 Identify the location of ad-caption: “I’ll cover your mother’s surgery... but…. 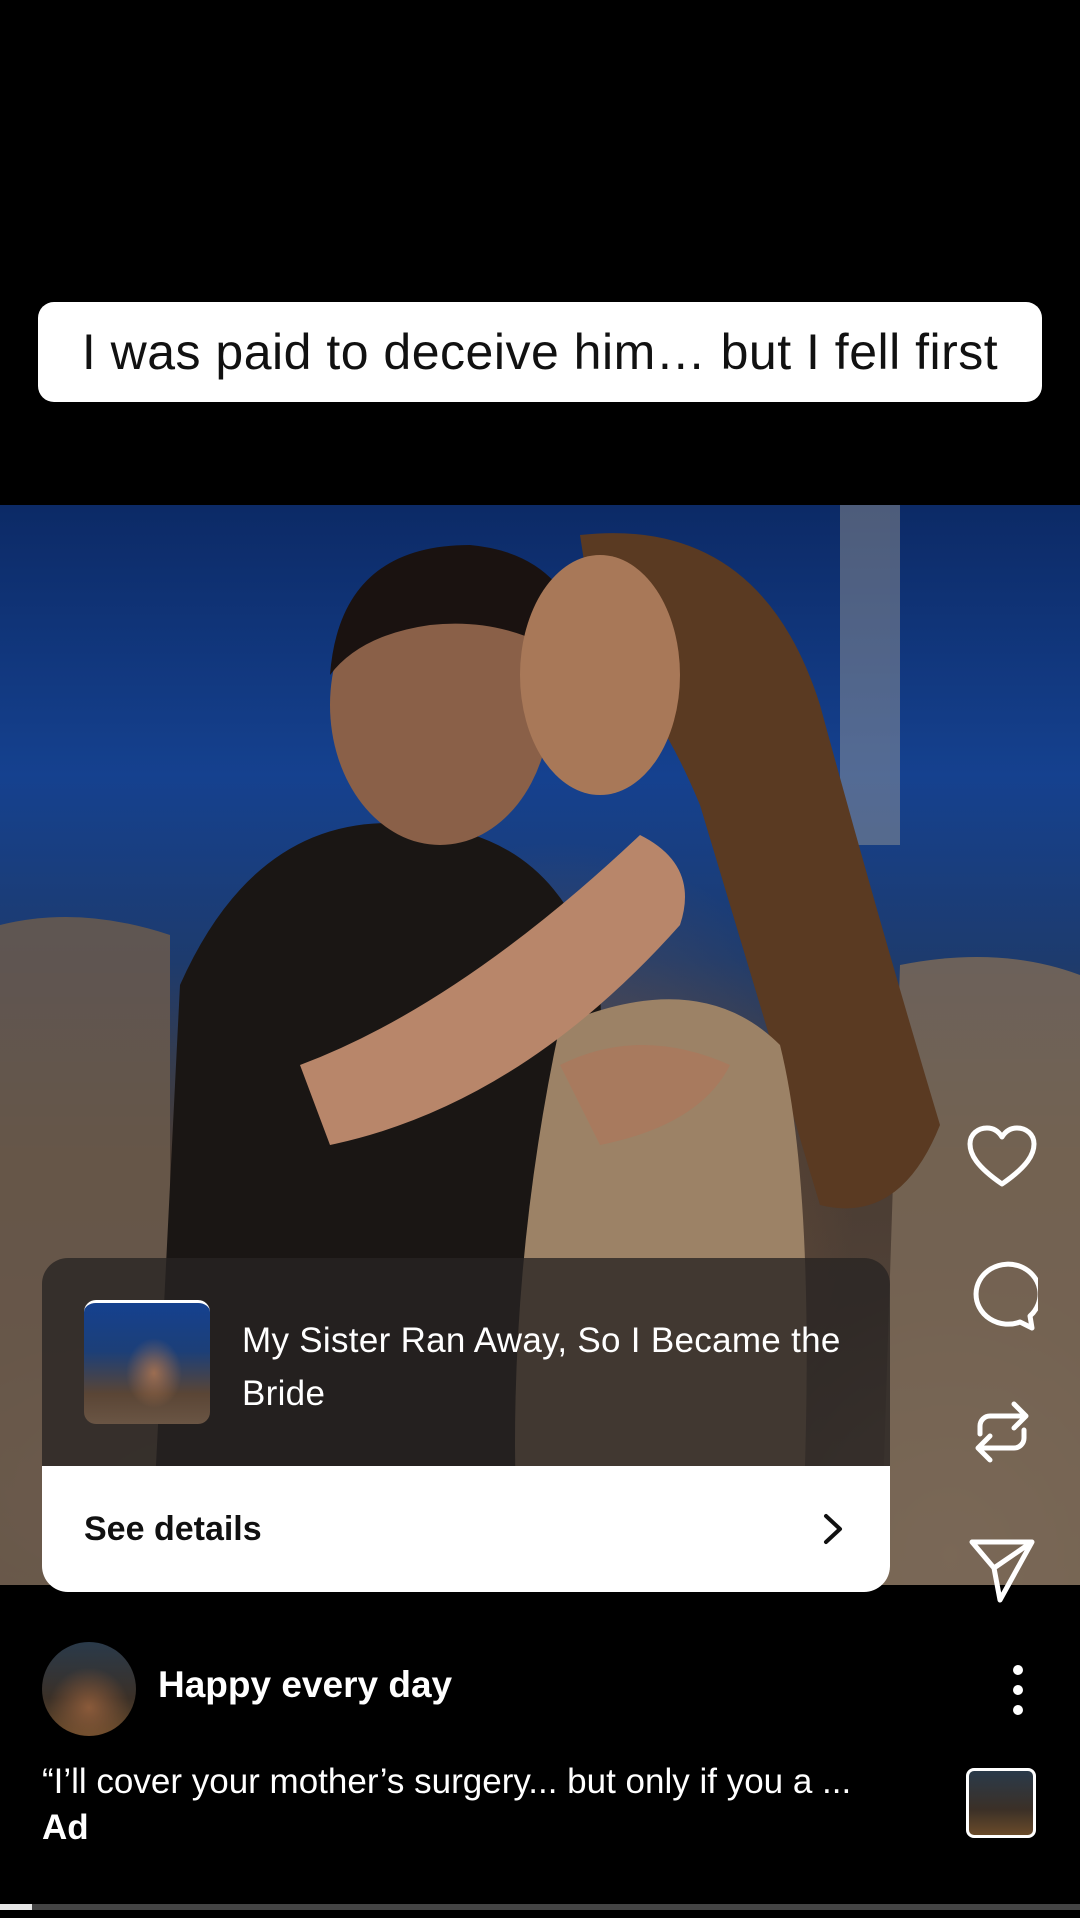
(482, 1782).